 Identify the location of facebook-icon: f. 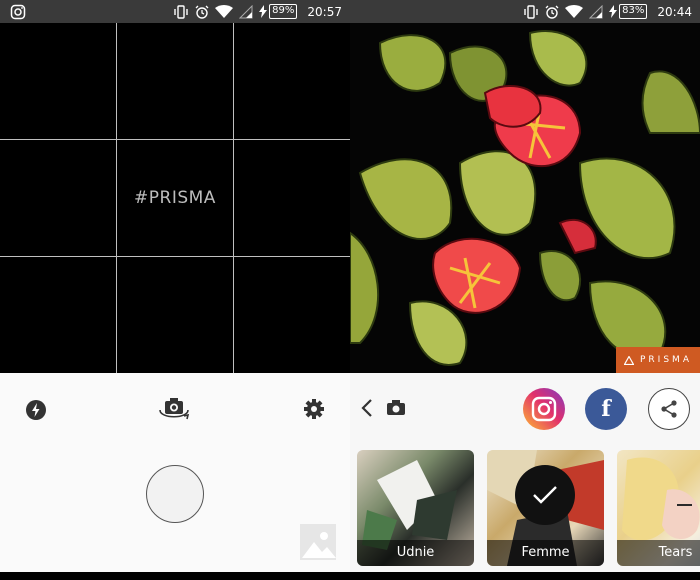
(606, 409).